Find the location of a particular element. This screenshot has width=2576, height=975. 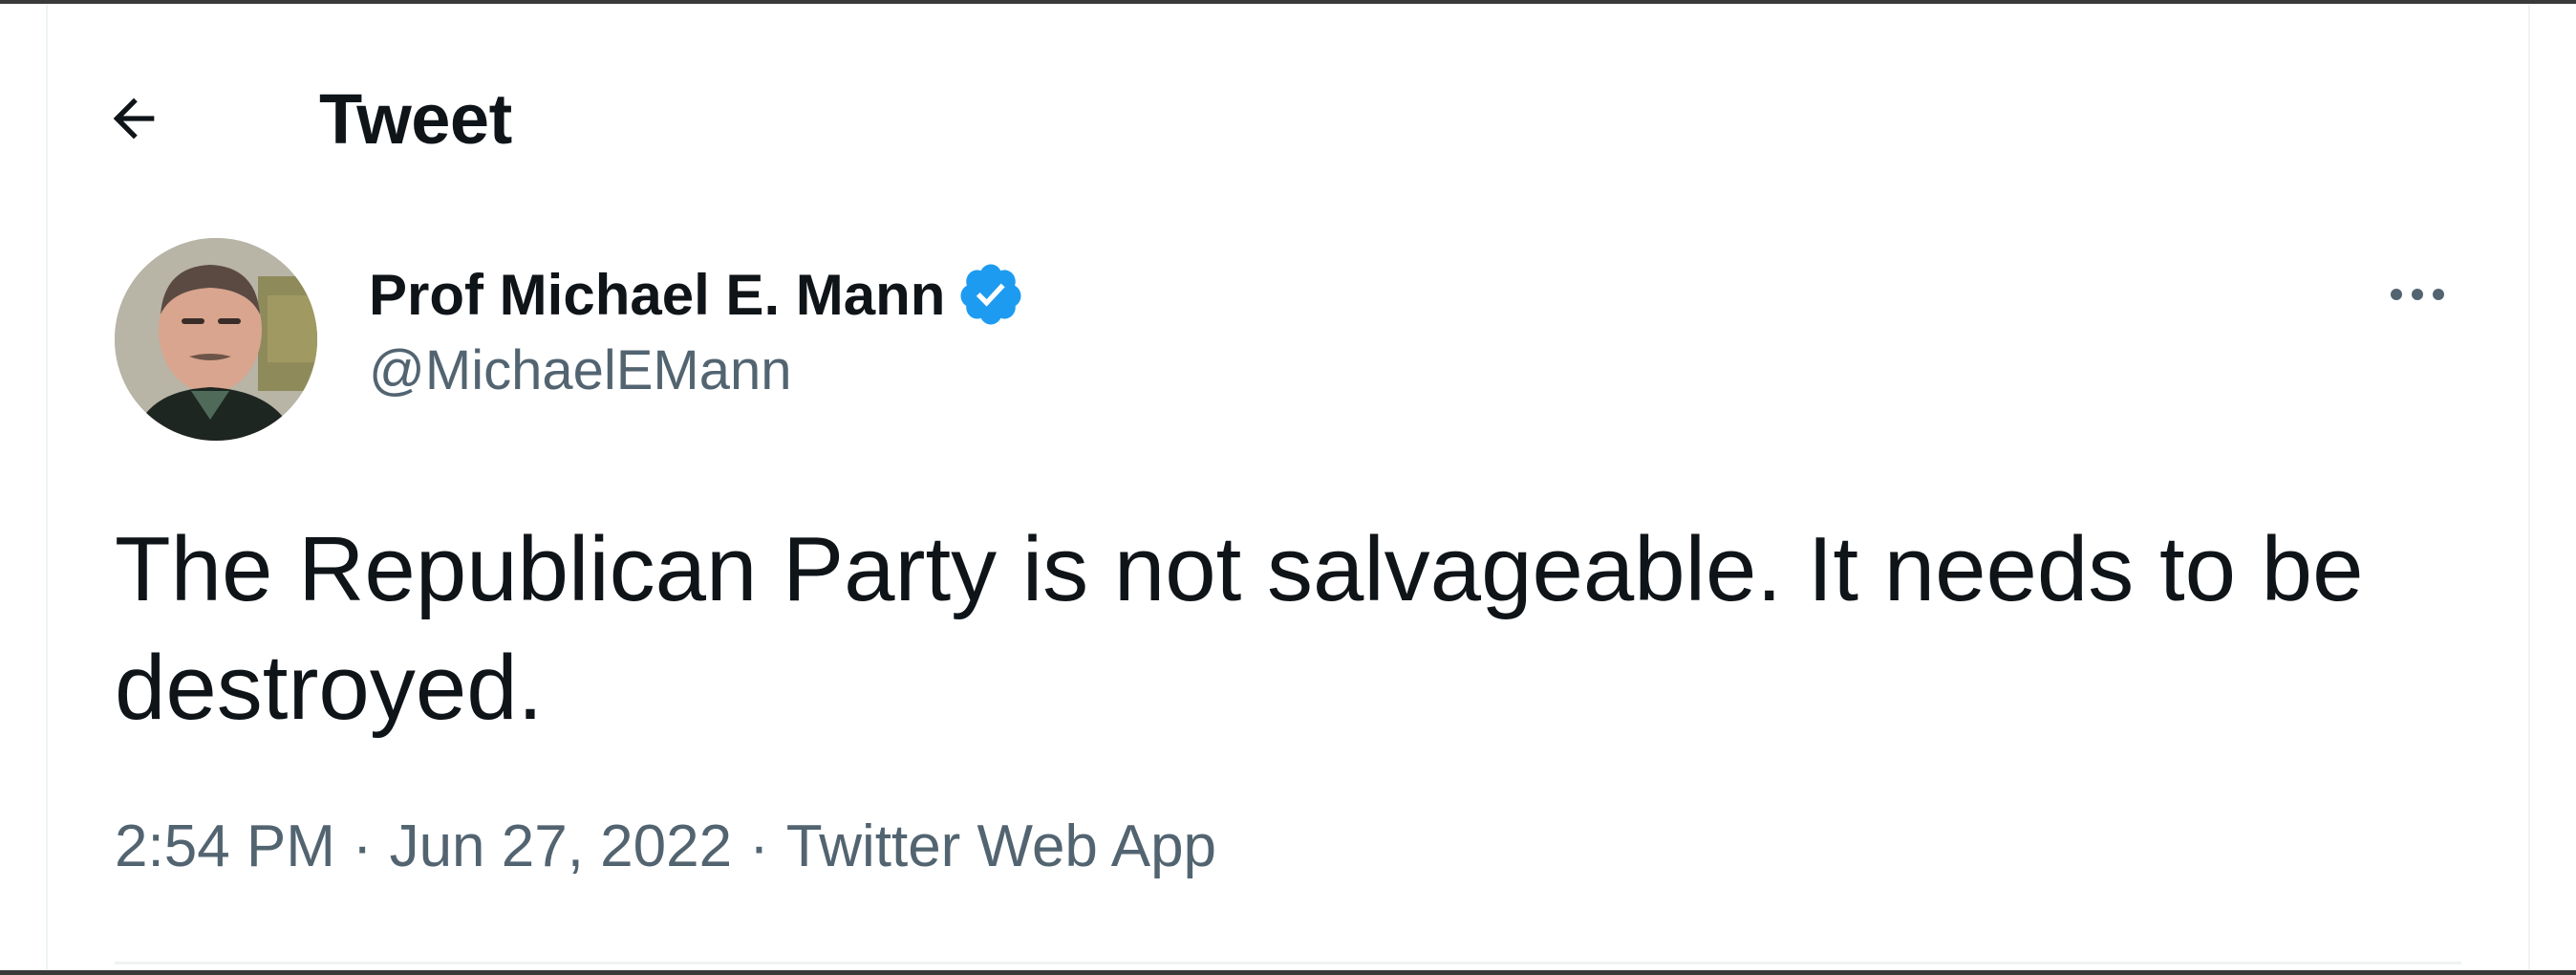

avatar-photo is located at coordinates (216, 340).